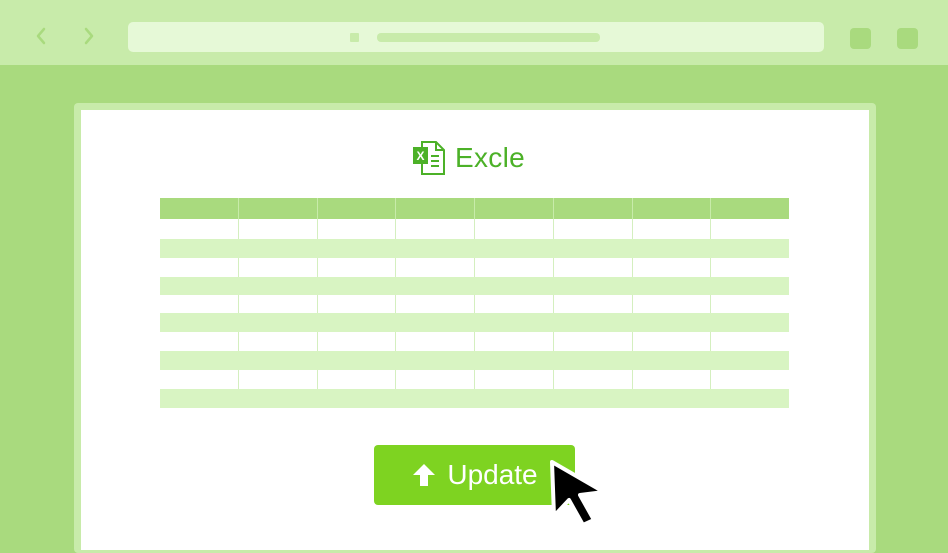 This screenshot has height=553, width=948. I want to click on title-row: X Excle, so click(468, 158).